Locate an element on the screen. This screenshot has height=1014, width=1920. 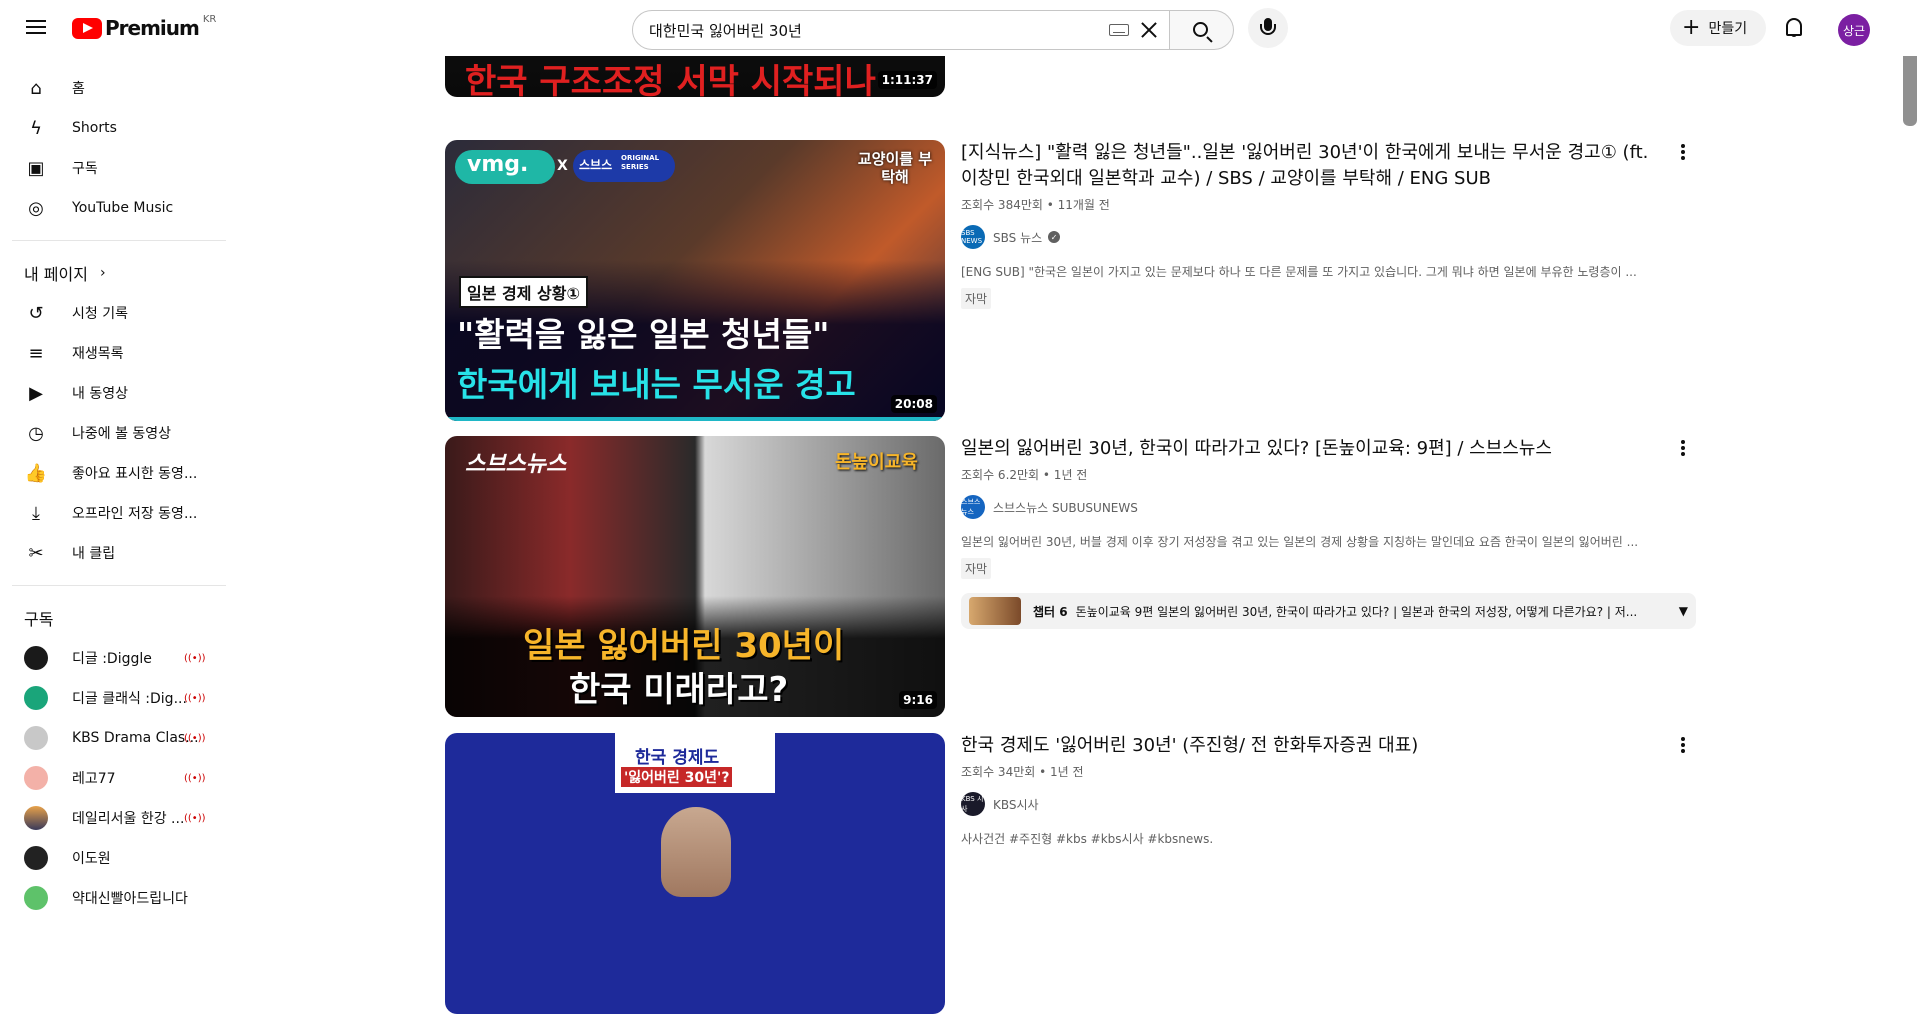
thumbnail-text: 한국 구조조정 서막 시작되나 is located at coordinates (670, 79).